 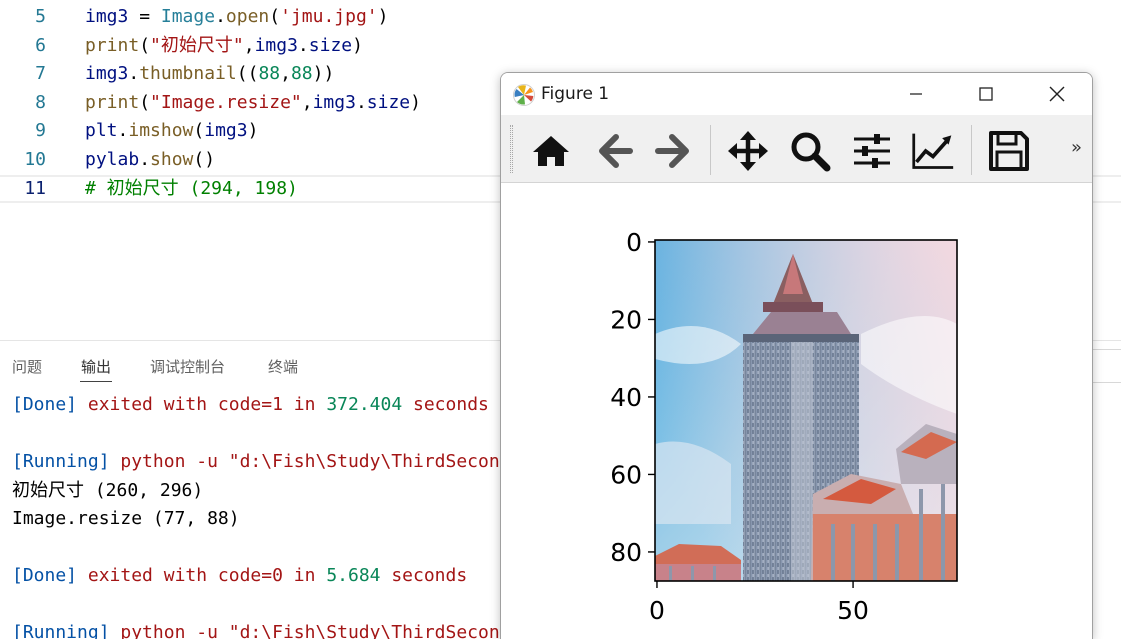 I want to click on forward-arrow-icon, so click(x=672, y=151).